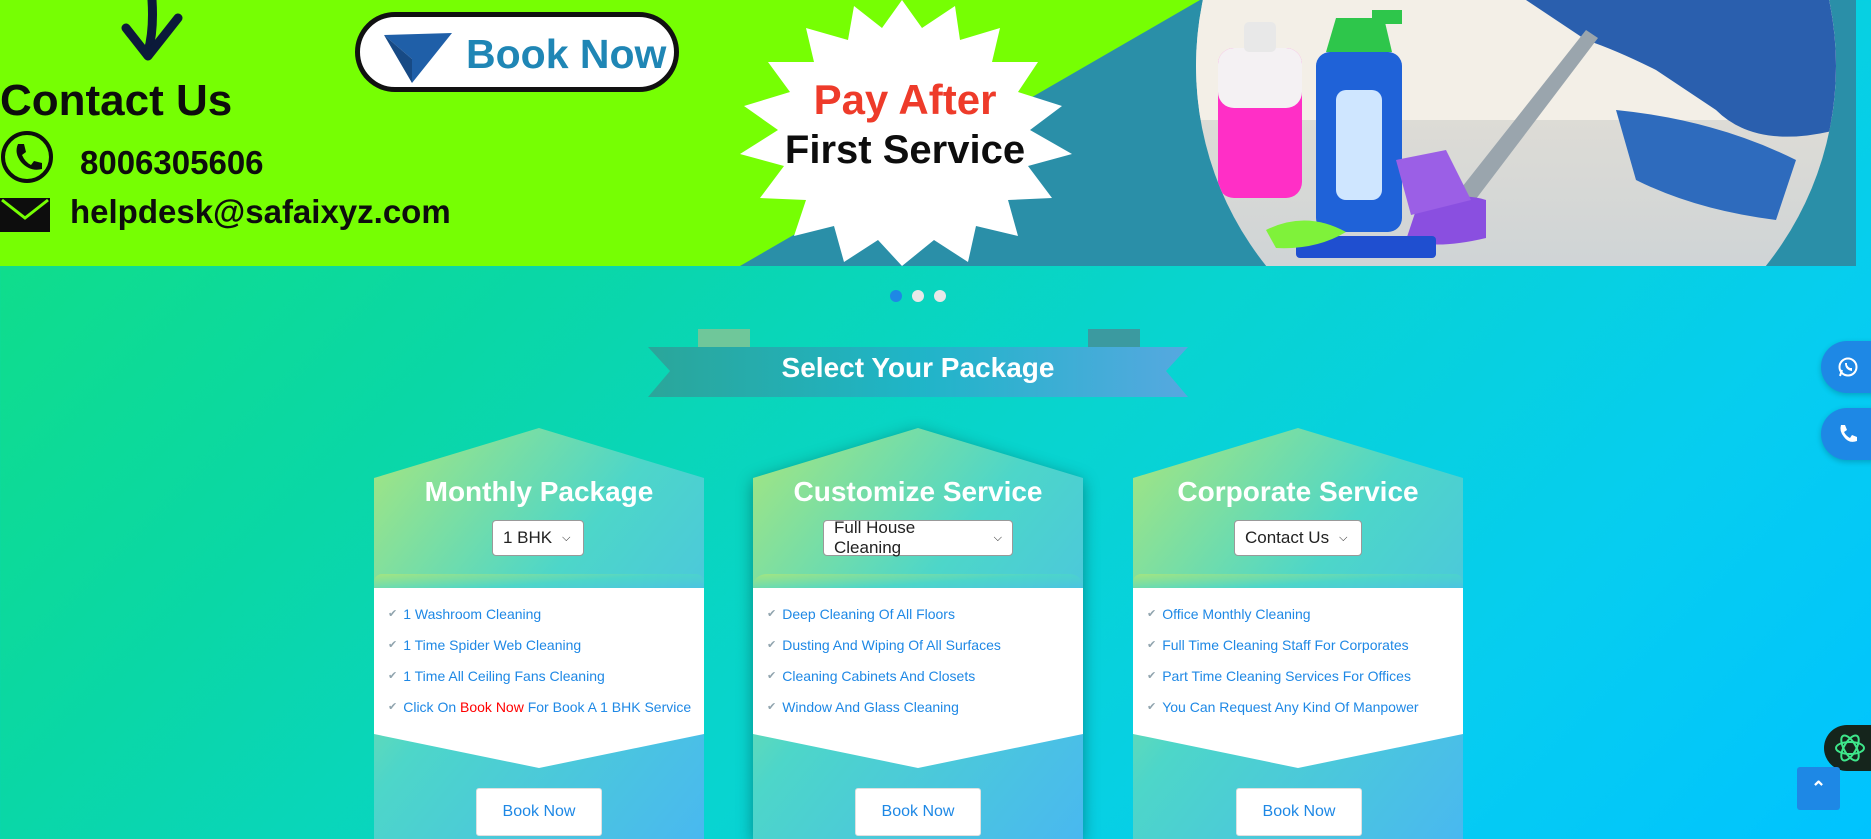  I want to click on promo-line-1: Pay After, so click(905, 99).